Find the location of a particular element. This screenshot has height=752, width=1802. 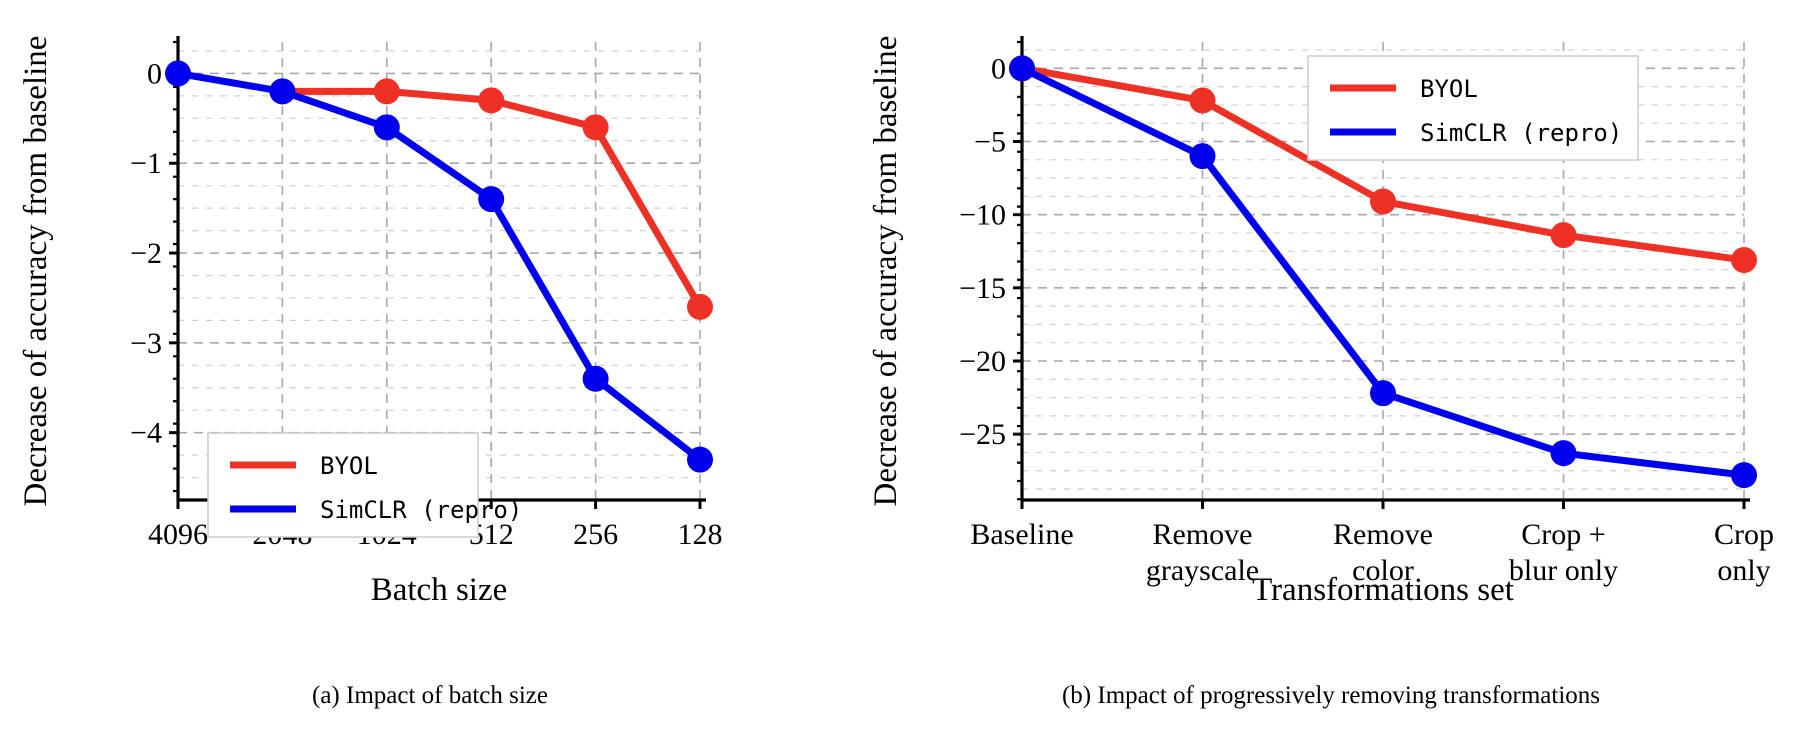

y-tick-label: −2 is located at coordinates (146, 253).